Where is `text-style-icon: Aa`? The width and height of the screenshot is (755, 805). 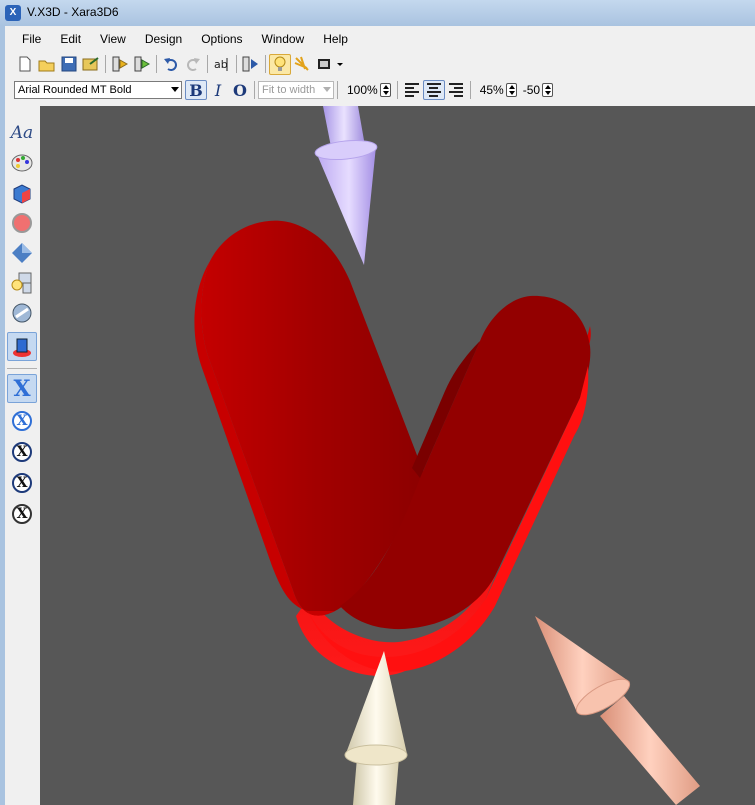 text-style-icon: Aa is located at coordinates (22, 132).